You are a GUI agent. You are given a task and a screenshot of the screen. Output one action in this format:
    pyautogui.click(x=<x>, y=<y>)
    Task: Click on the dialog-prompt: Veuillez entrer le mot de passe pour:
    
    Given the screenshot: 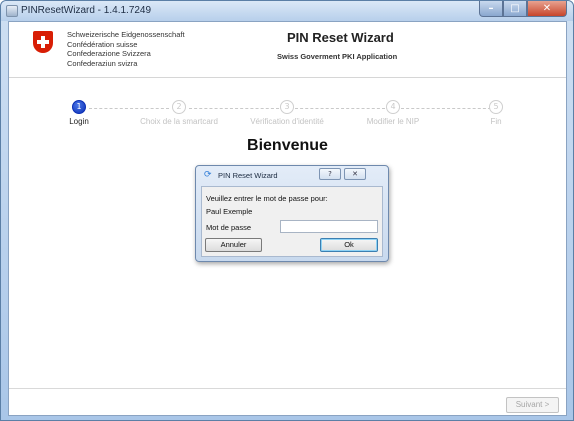 What is the action you would take?
    pyautogui.click(x=267, y=198)
    